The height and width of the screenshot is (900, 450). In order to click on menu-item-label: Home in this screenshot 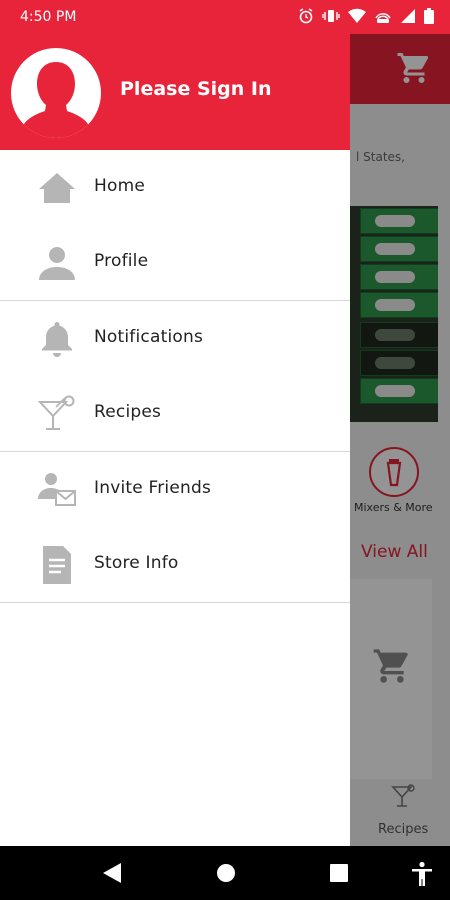, I will do `click(120, 186)`.